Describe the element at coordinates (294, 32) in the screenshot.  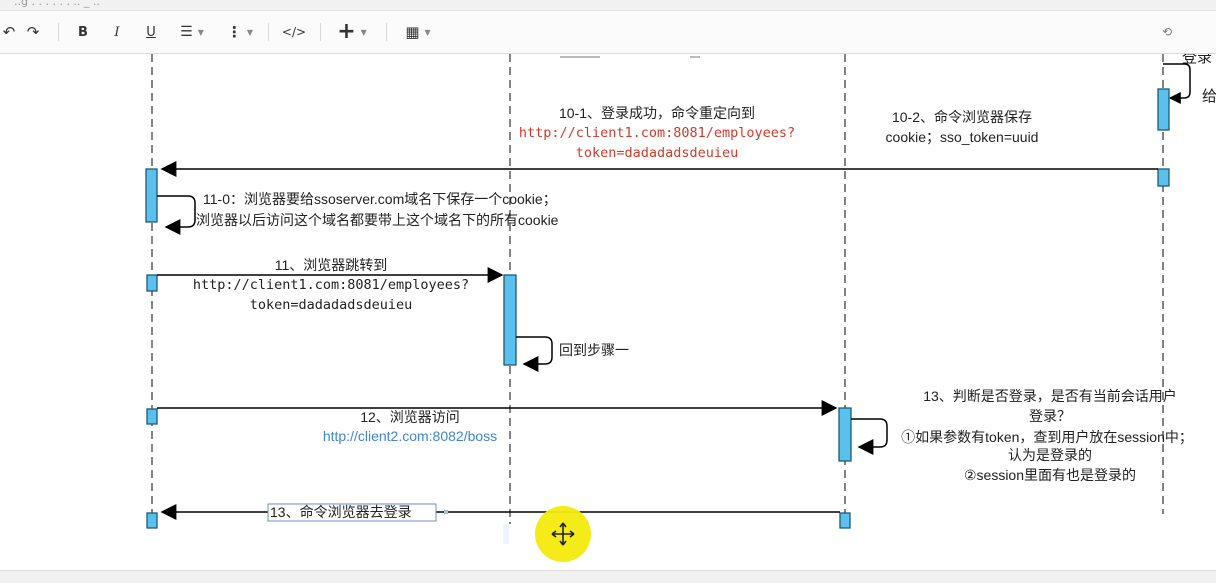
I see `code-button: </>` at that location.